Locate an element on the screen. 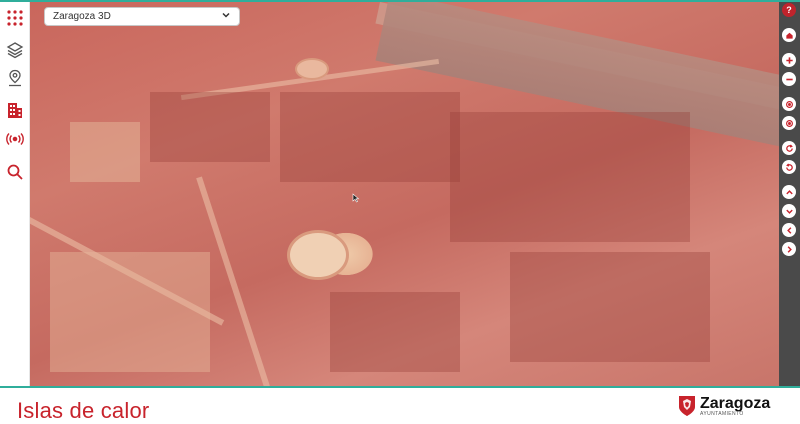 The width and height of the screenshot is (800, 424). rotate-cw-icon is located at coordinates (789, 147).